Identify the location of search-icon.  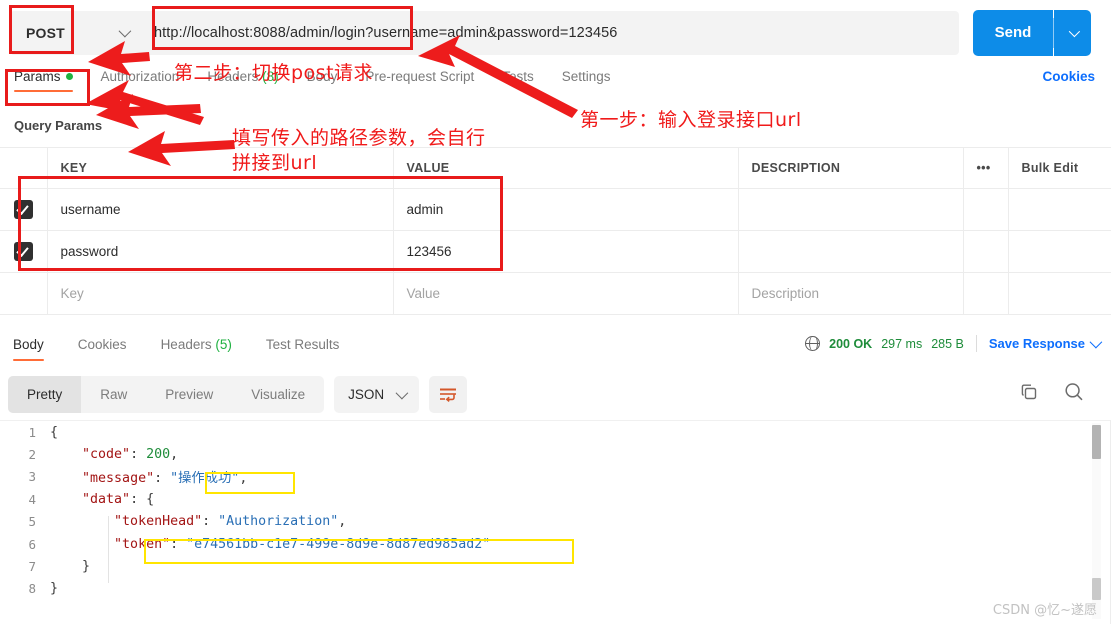
(1074, 392).